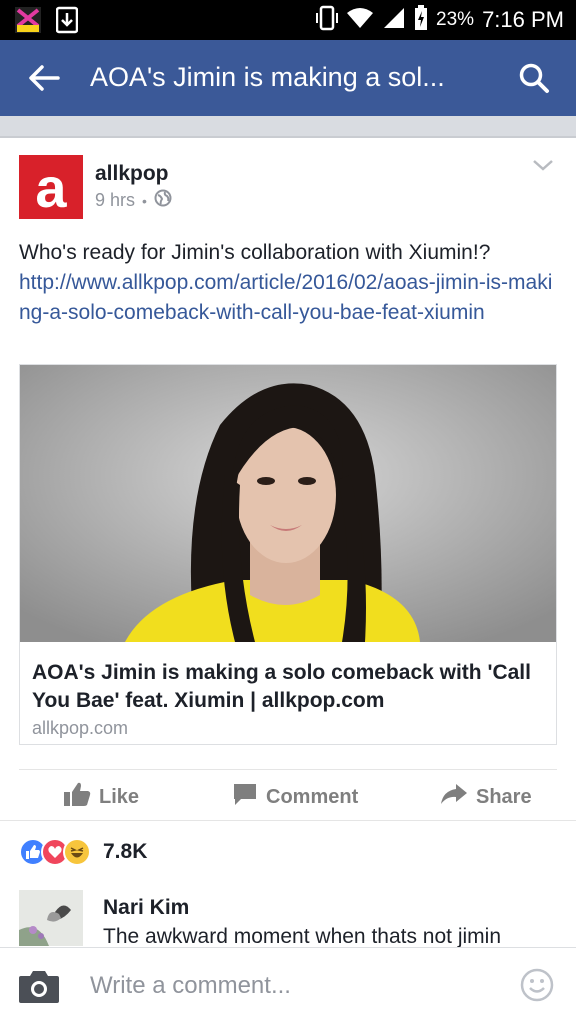 Image resolution: width=576 pixels, height=1024 pixels. Describe the element at coordinates (115, 200) in the screenshot. I see `post-time: 9 hrs` at that location.